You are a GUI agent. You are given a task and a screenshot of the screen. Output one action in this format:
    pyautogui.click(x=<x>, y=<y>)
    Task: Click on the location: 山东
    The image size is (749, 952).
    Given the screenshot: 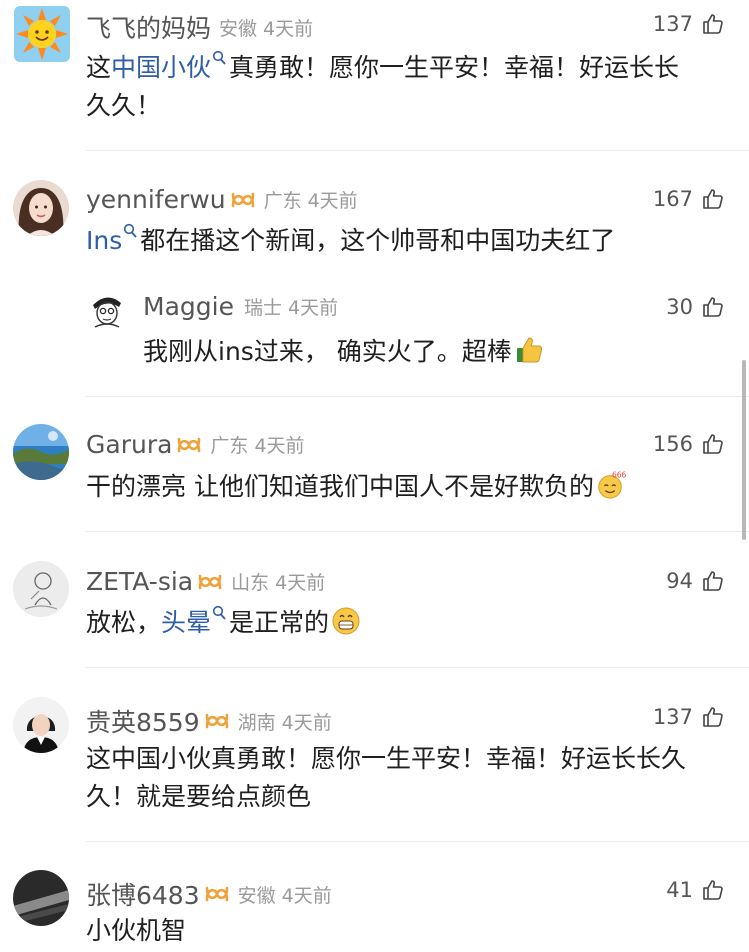 What is the action you would take?
    pyautogui.click(x=250, y=583)
    